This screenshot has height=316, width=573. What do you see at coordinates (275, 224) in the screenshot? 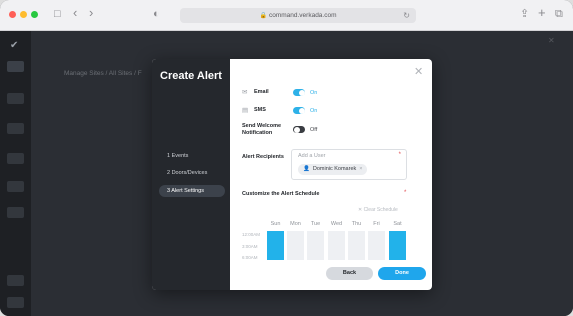
I see `day-sun: Sun` at bounding box center [275, 224].